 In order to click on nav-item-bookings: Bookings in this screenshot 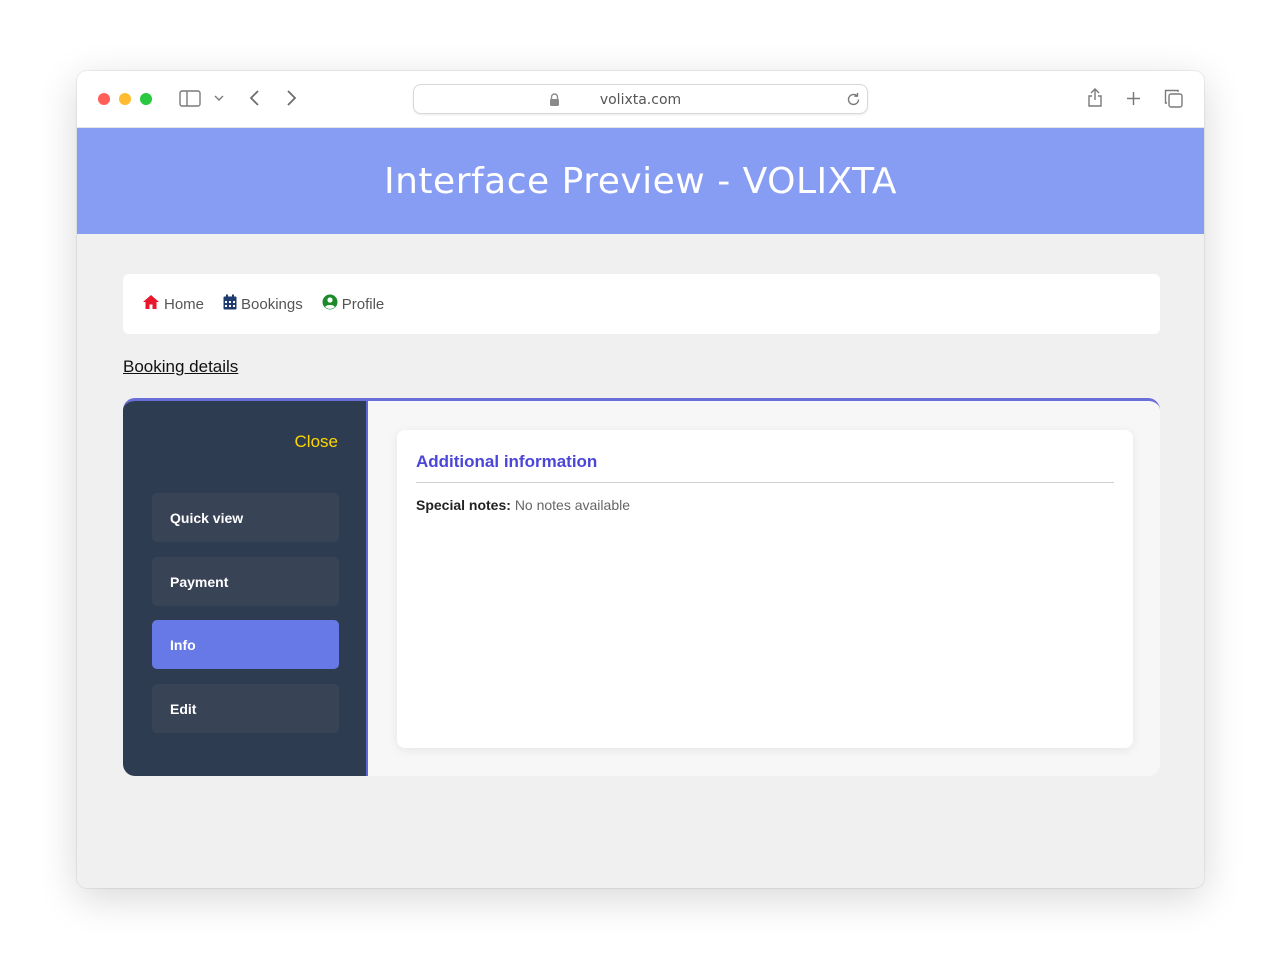, I will do `click(263, 304)`.